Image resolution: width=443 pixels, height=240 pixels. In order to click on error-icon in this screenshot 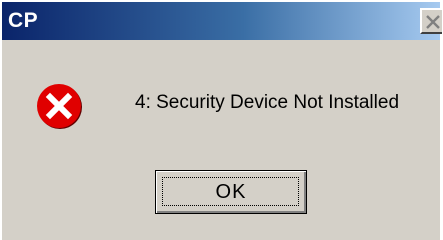, I will do `click(59, 106)`.